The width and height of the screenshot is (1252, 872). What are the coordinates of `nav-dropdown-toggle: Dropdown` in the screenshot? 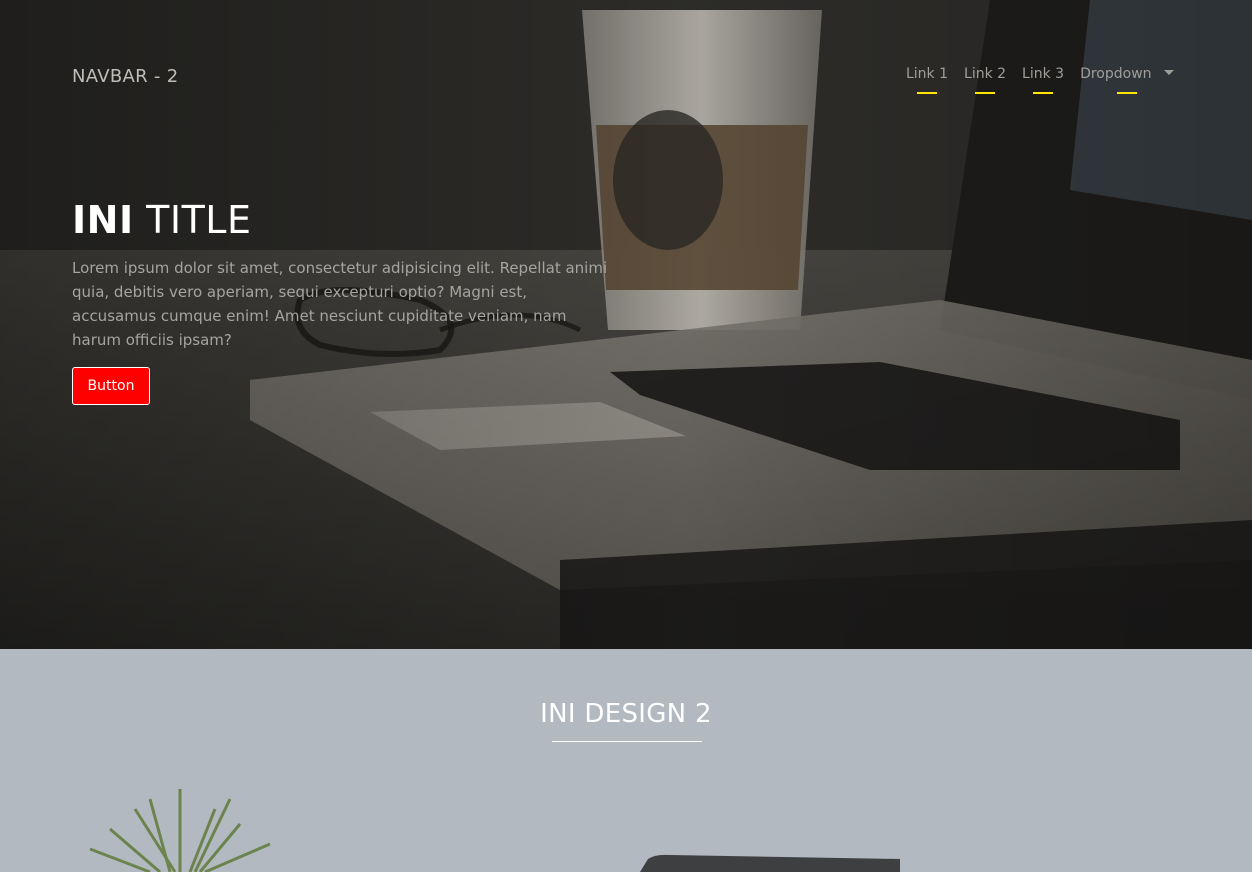 It's located at (1127, 80).